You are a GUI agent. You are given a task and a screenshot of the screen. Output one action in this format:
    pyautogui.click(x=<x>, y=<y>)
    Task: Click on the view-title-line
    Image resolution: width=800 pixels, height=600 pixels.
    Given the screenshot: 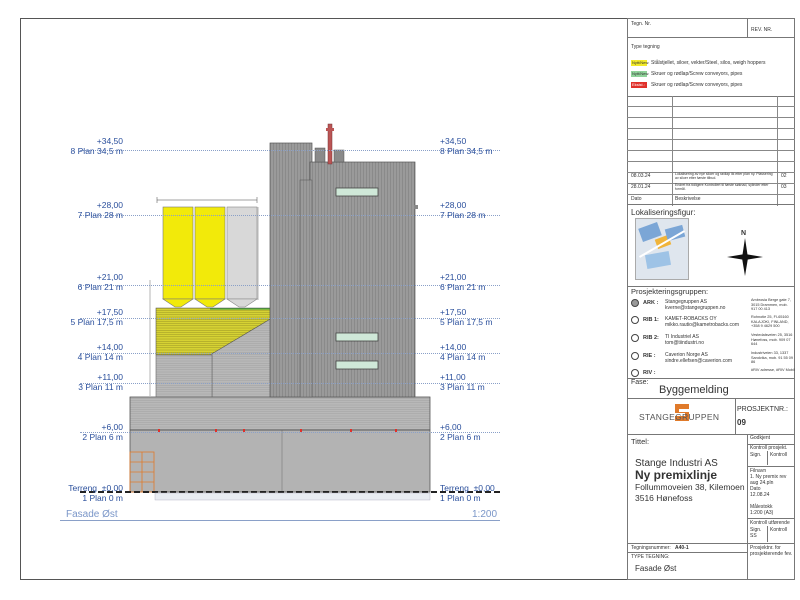 What is the action you would take?
    pyautogui.click(x=280, y=520)
    